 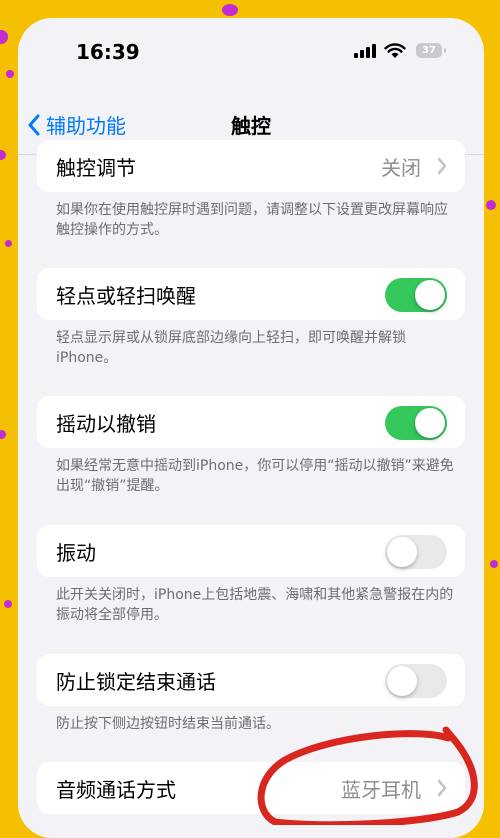 What do you see at coordinates (429, 50) in the screenshot?
I see `battery-indicator: 37` at bounding box center [429, 50].